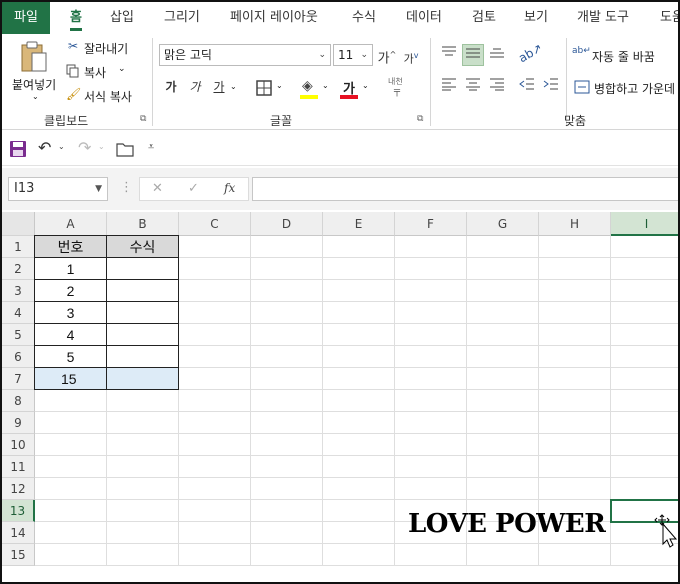 The height and width of the screenshot is (584, 680). Describe the element at coordinates (143, 224) in the screenshot. I see `column-header-b: B` at that location.